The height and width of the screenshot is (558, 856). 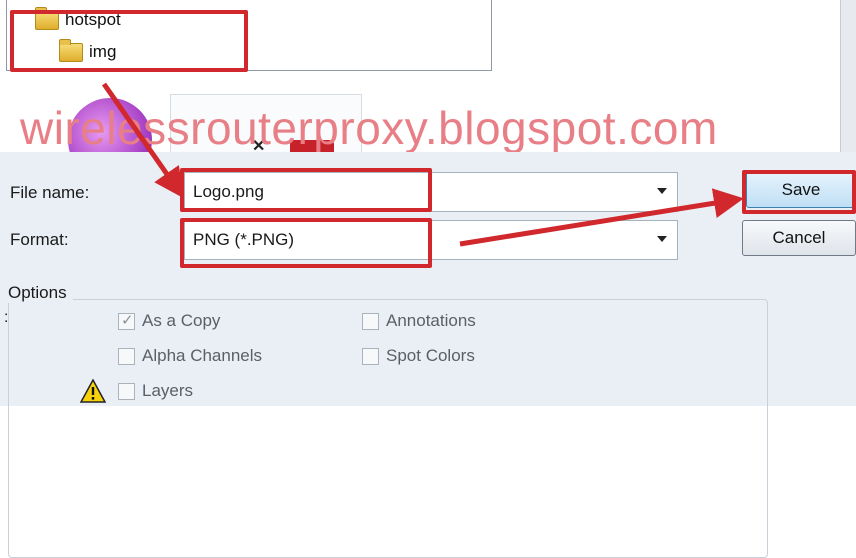 I want to click on alpha-channels-checkbox: Alpha Channels, so click(x=190, y=356).